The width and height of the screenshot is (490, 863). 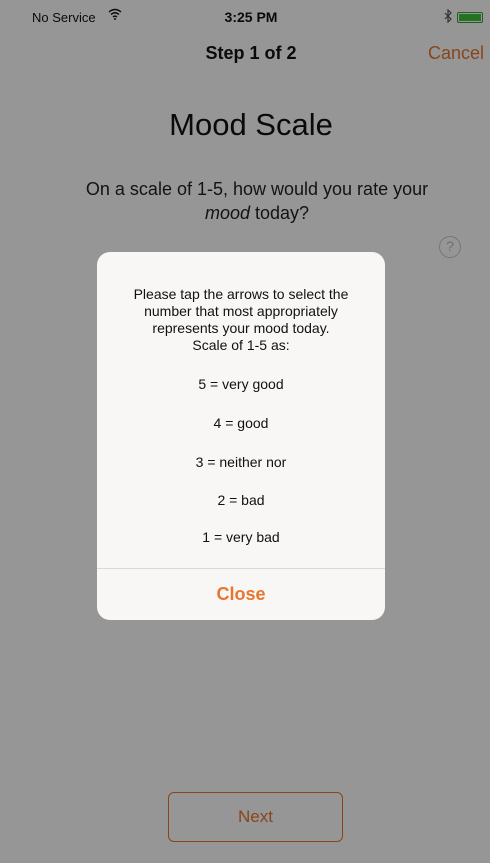 What do you see at coordinates (241, 500) in the screenshot?
I see `scale-item-2: 2 = bad` at bounding box center [241, 500].